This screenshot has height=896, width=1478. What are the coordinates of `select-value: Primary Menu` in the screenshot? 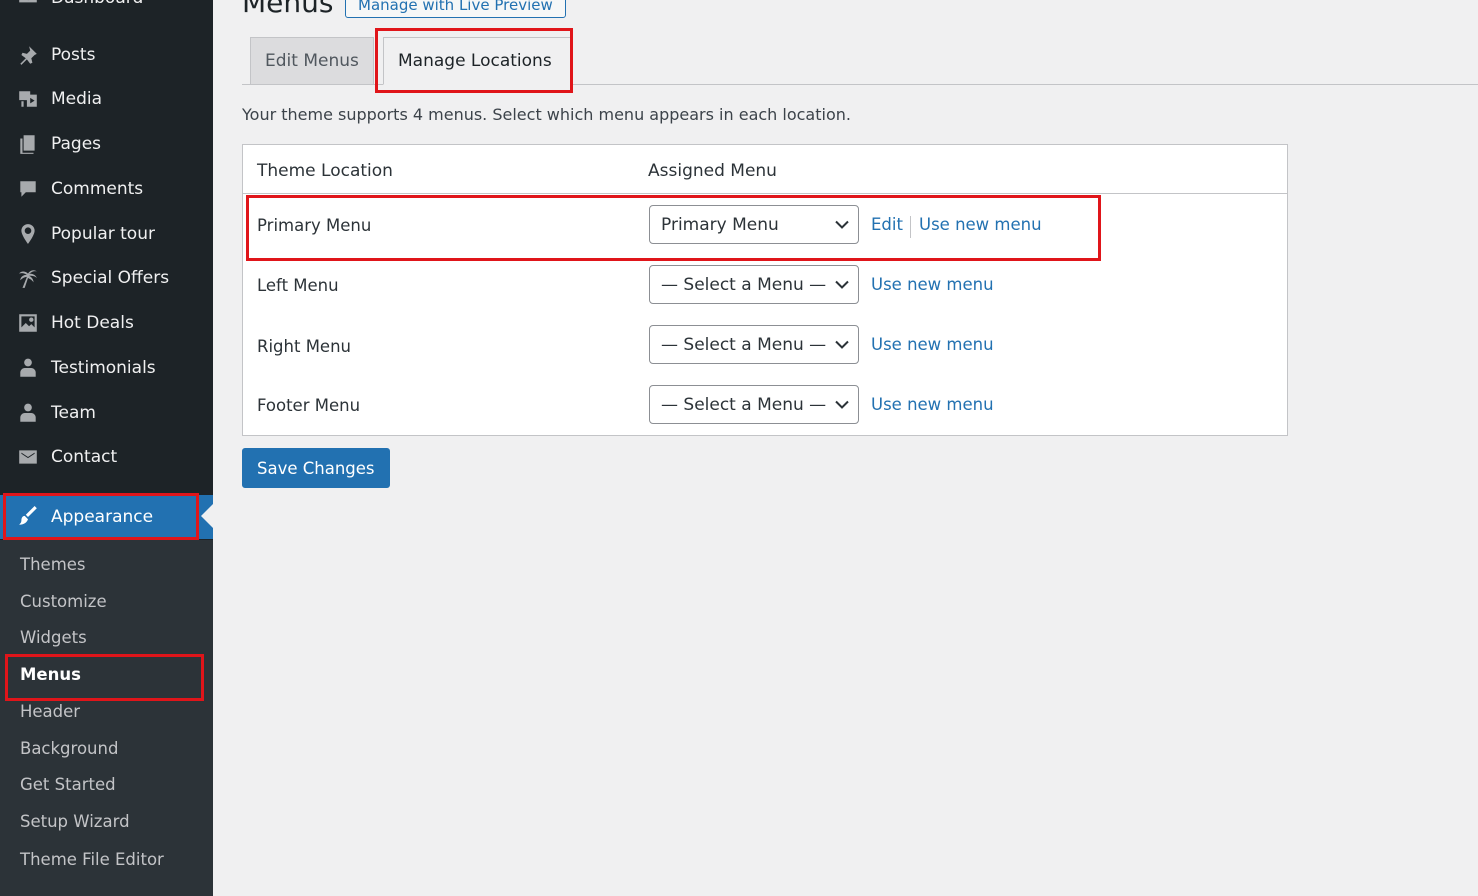 It's located at (720, 224).